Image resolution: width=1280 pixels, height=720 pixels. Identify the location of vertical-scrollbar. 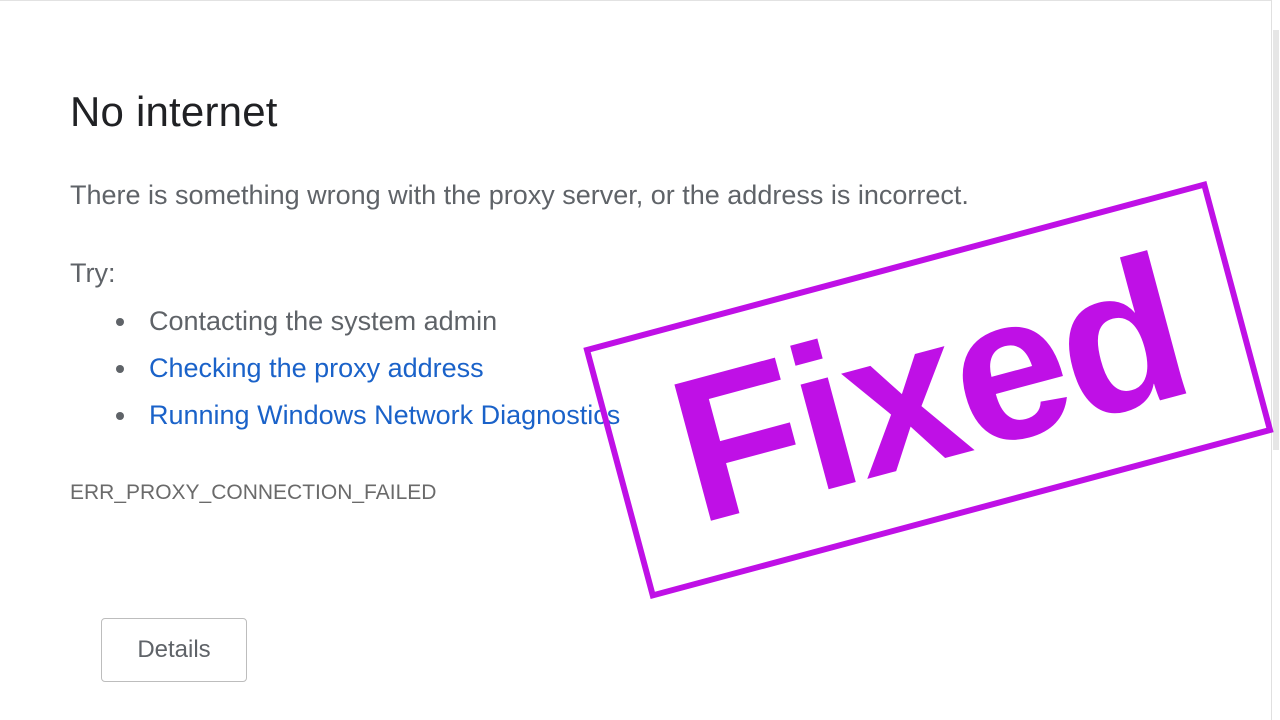
(1275, 360).